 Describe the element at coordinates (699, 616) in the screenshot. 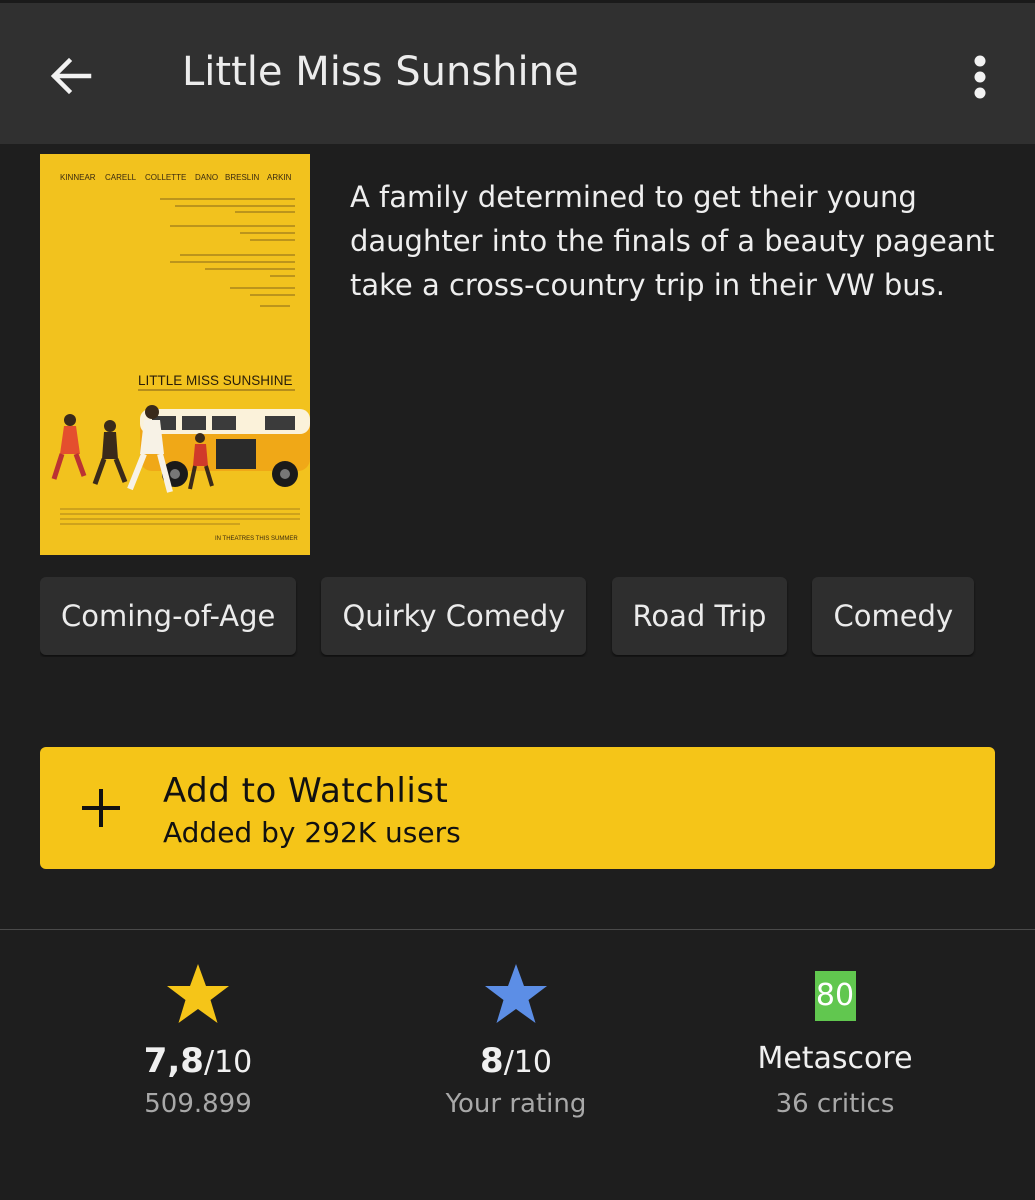

I see `genre-chip: Road Trip` at that location.